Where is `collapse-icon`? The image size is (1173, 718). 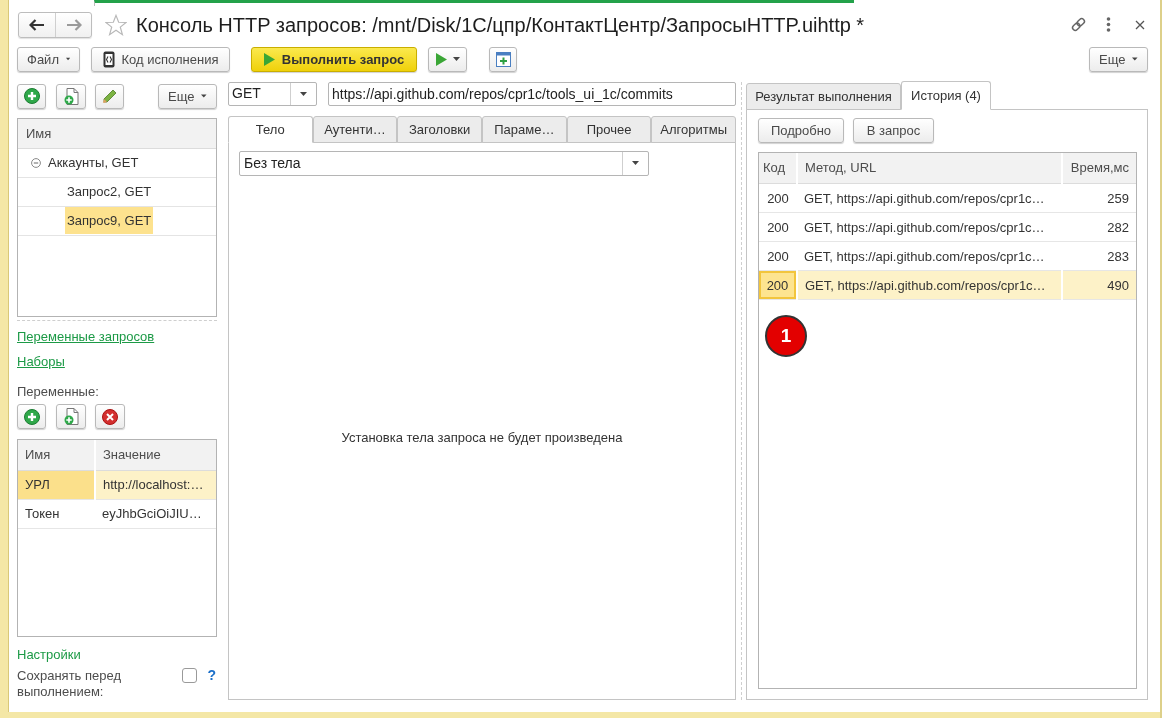 collapse-icon is located at coordinates (36, 162).